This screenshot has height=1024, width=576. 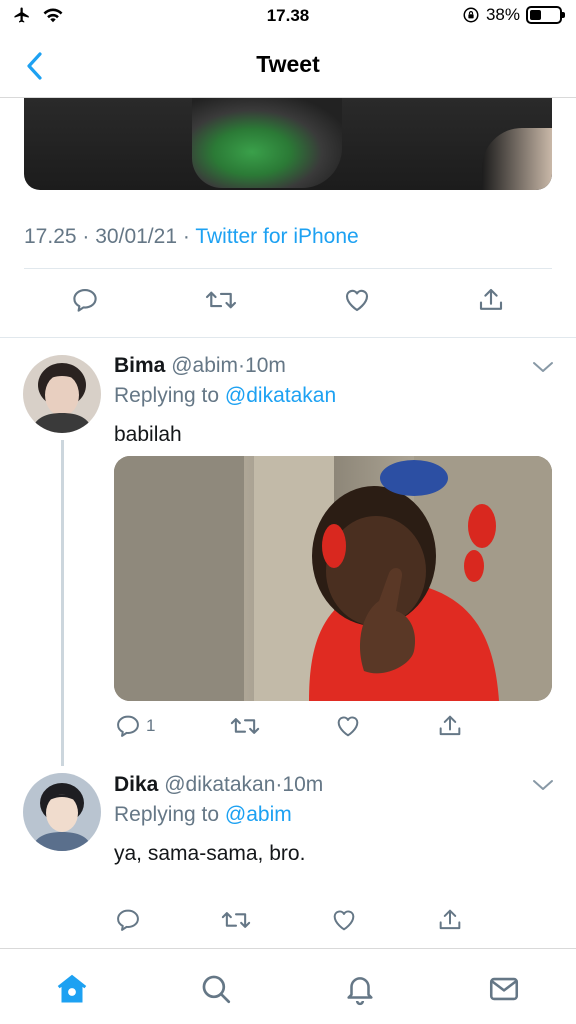 I want to click on battery-level, so click(x=535, y=15).